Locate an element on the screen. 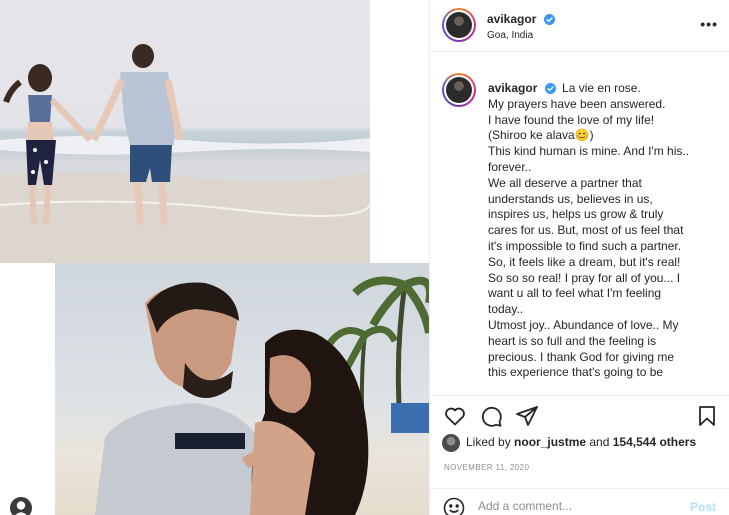 The image size is (729, 515). action-bar is located at coordinates (579, 415).